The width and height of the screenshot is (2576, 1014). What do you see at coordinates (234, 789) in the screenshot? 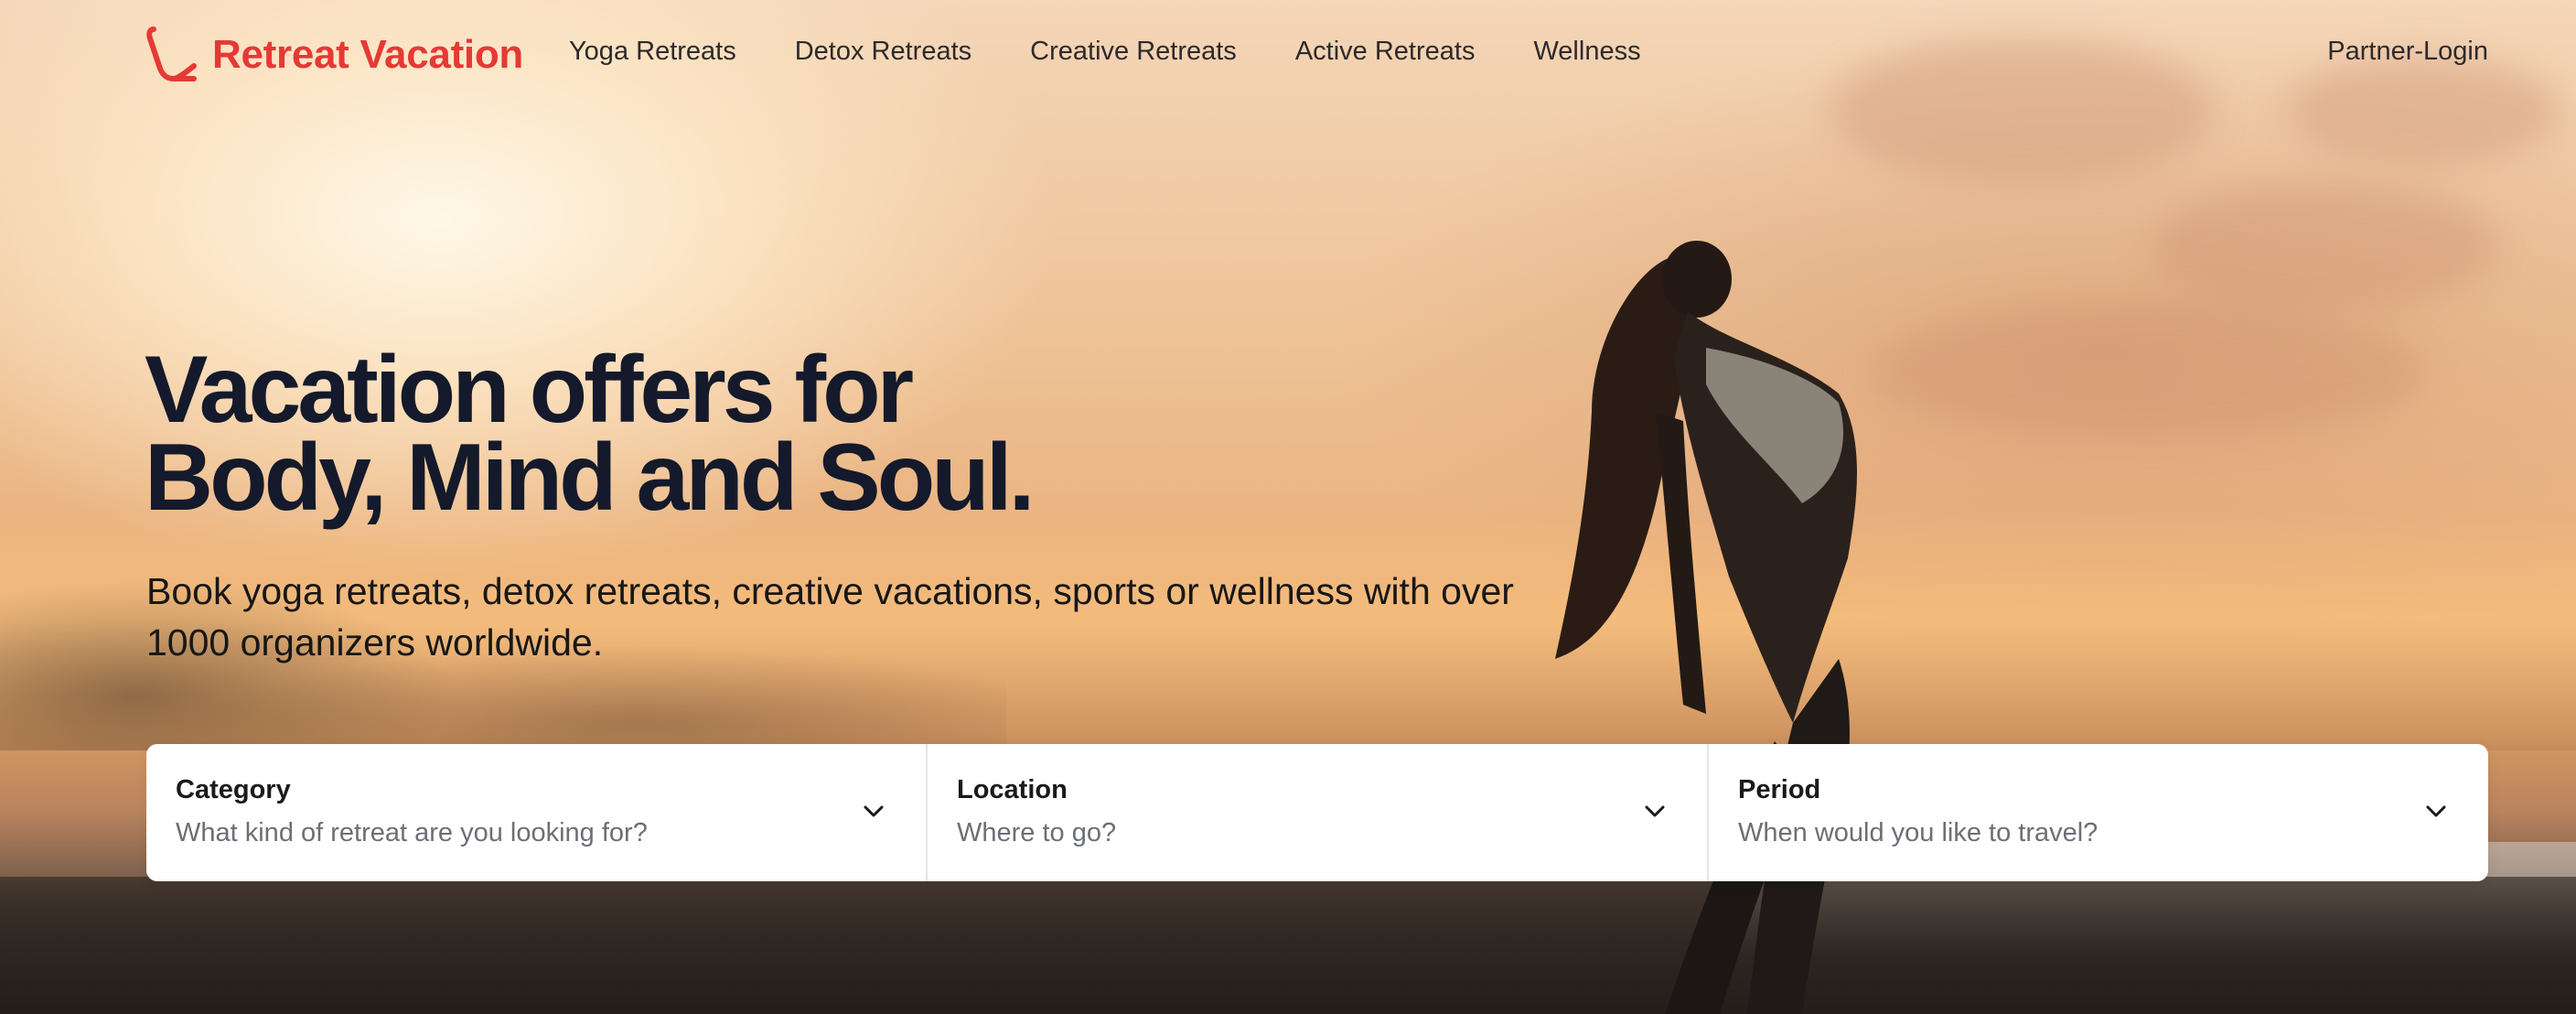
I see `category-label: Category` at bounding box center [234, 789].